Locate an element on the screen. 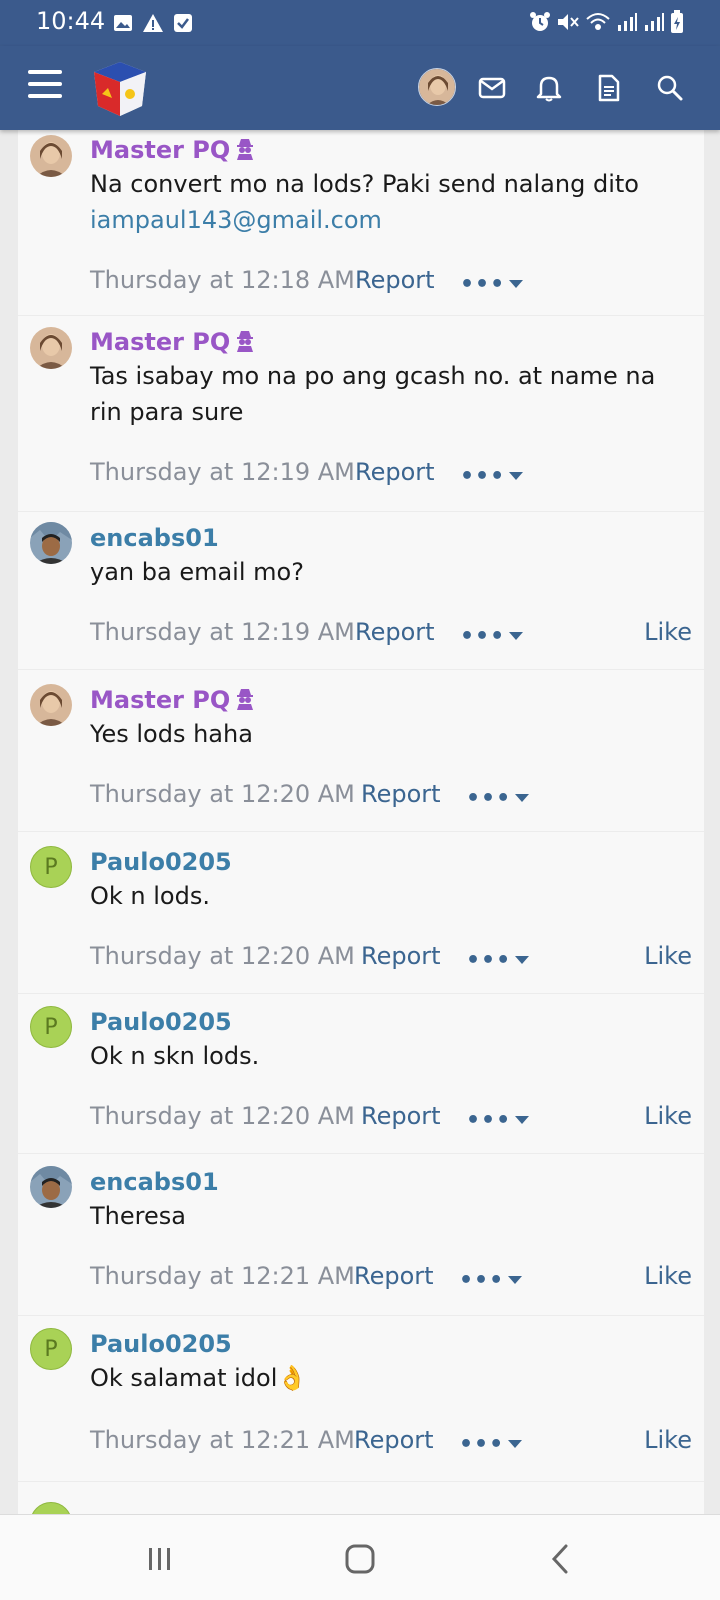  message-text: Ok n skn lods. is located at coordinates (175, 1056).